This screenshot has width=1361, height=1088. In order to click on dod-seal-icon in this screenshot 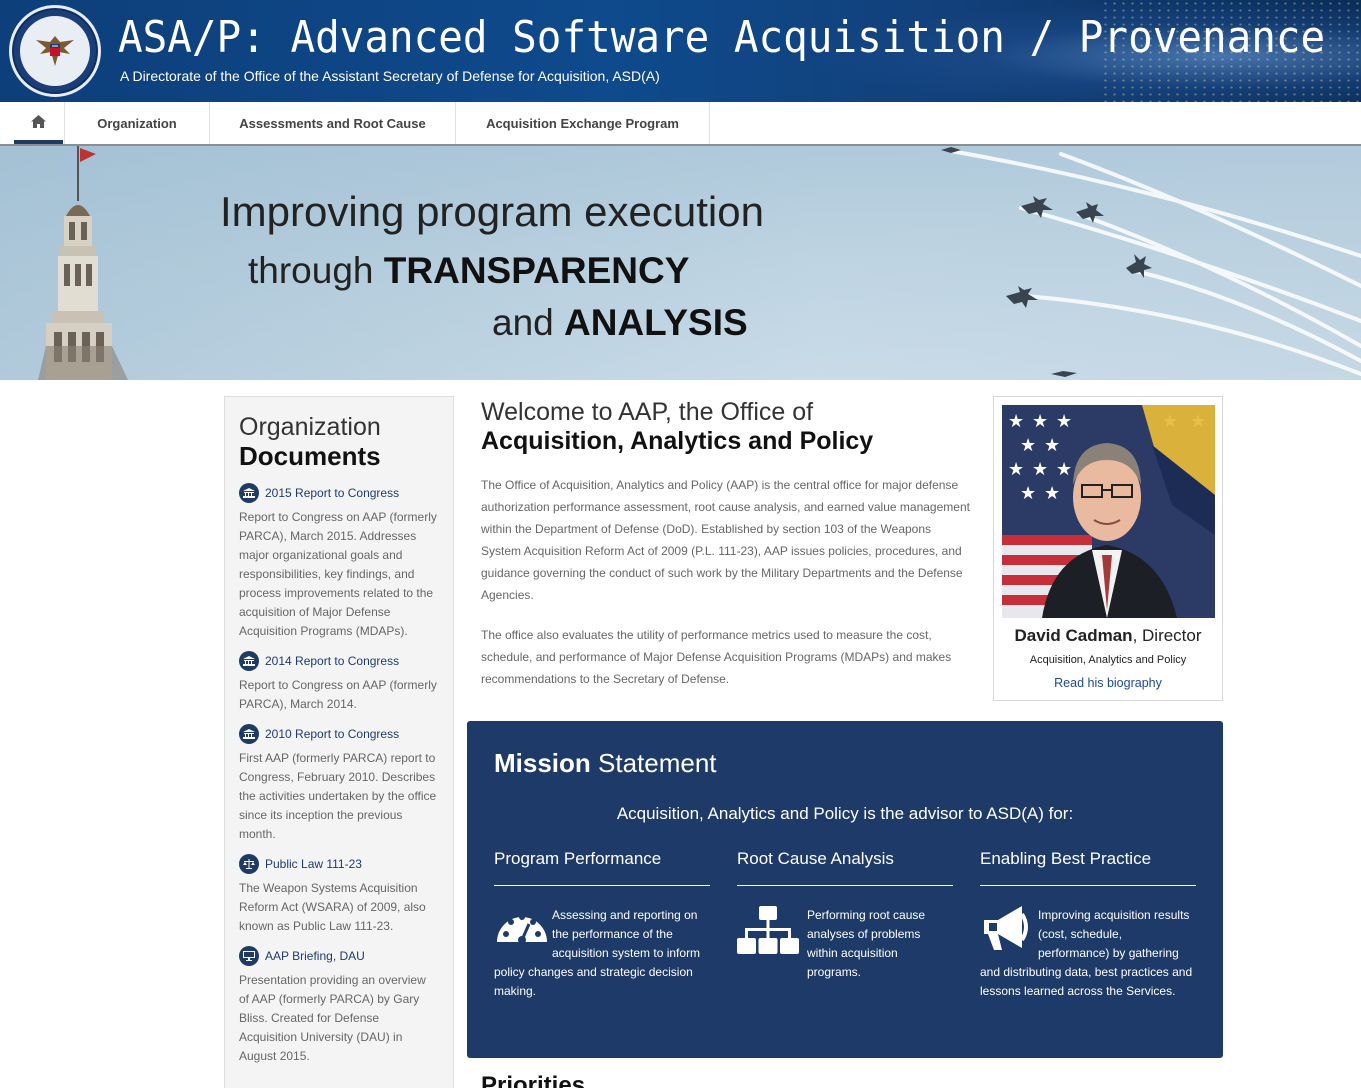, I will do `click(55, 51)`.